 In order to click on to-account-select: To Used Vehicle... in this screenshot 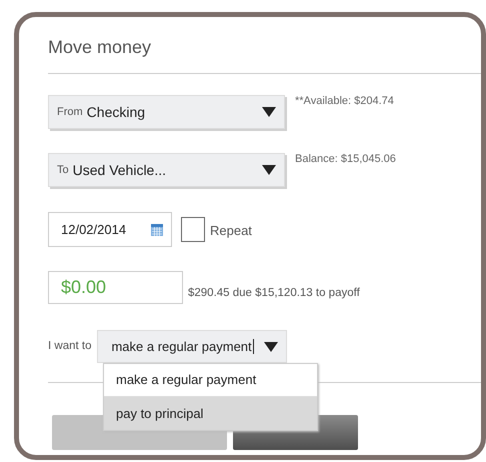, I will do `click(166, 170)`.